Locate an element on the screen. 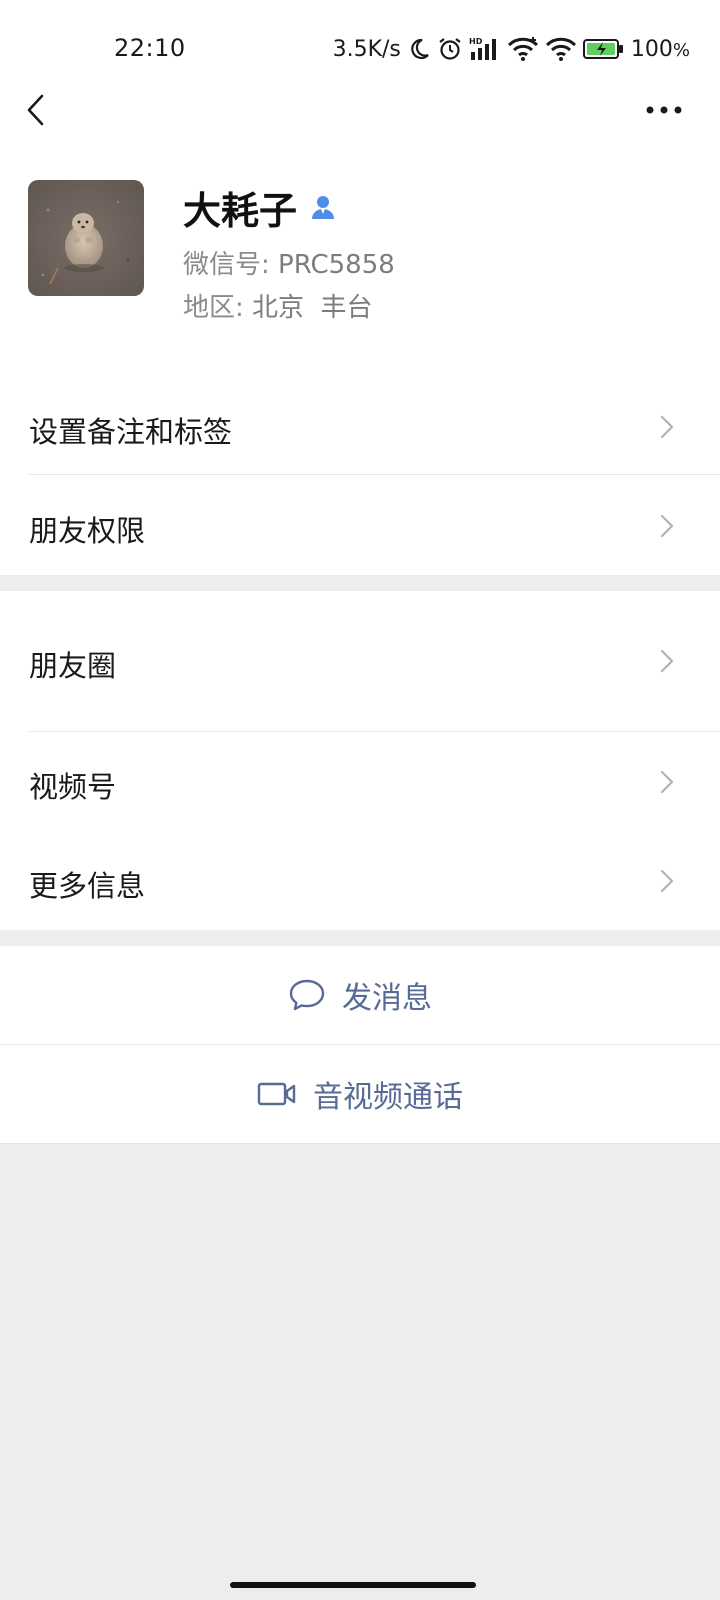 The width and height of the screenshot is (720, 1600). moon-icon is located at coordinates (419, 49).